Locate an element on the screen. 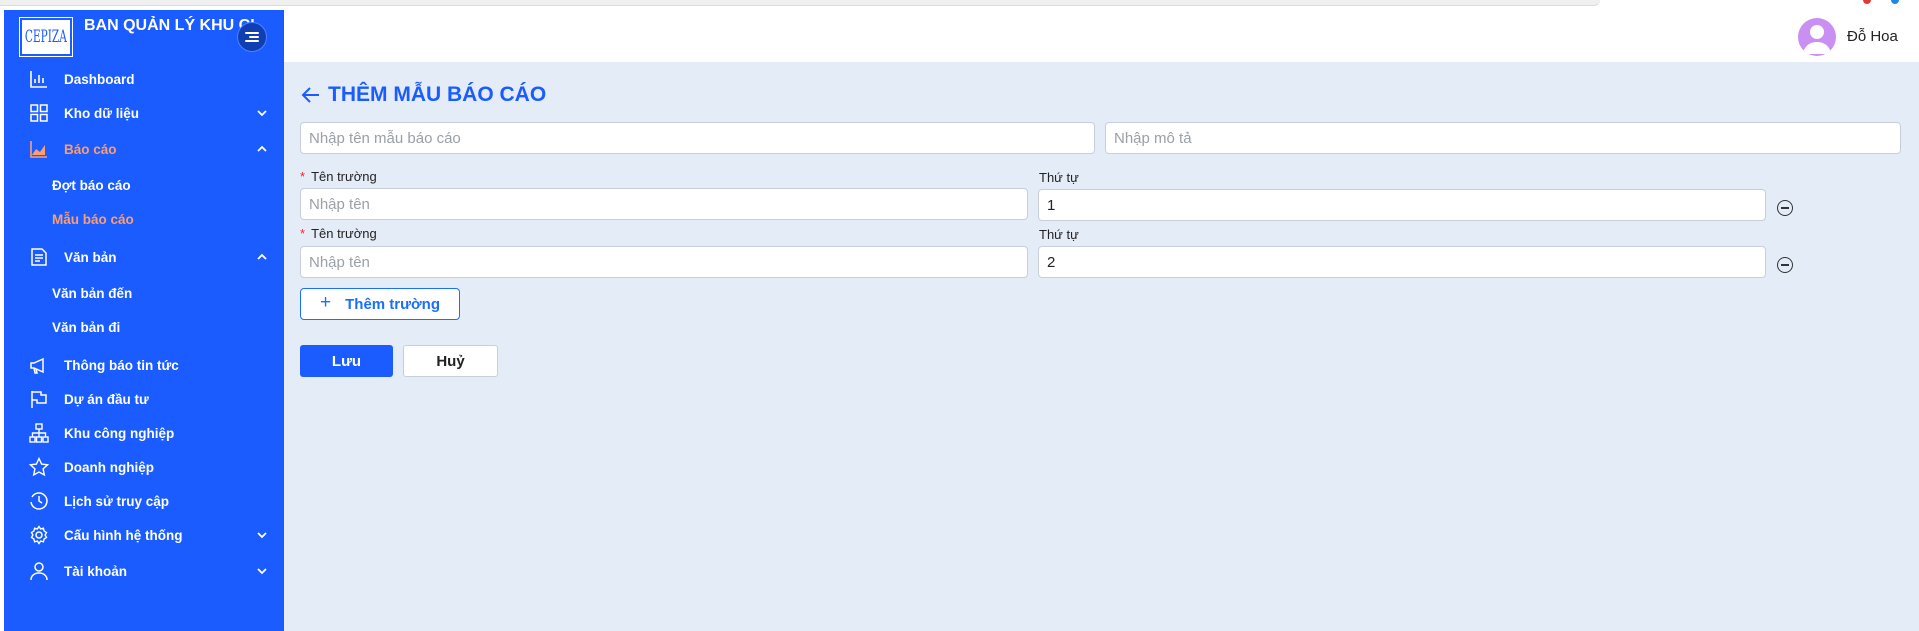  sidebar-item-label: Dashboard is located at coordinates (99, 79).